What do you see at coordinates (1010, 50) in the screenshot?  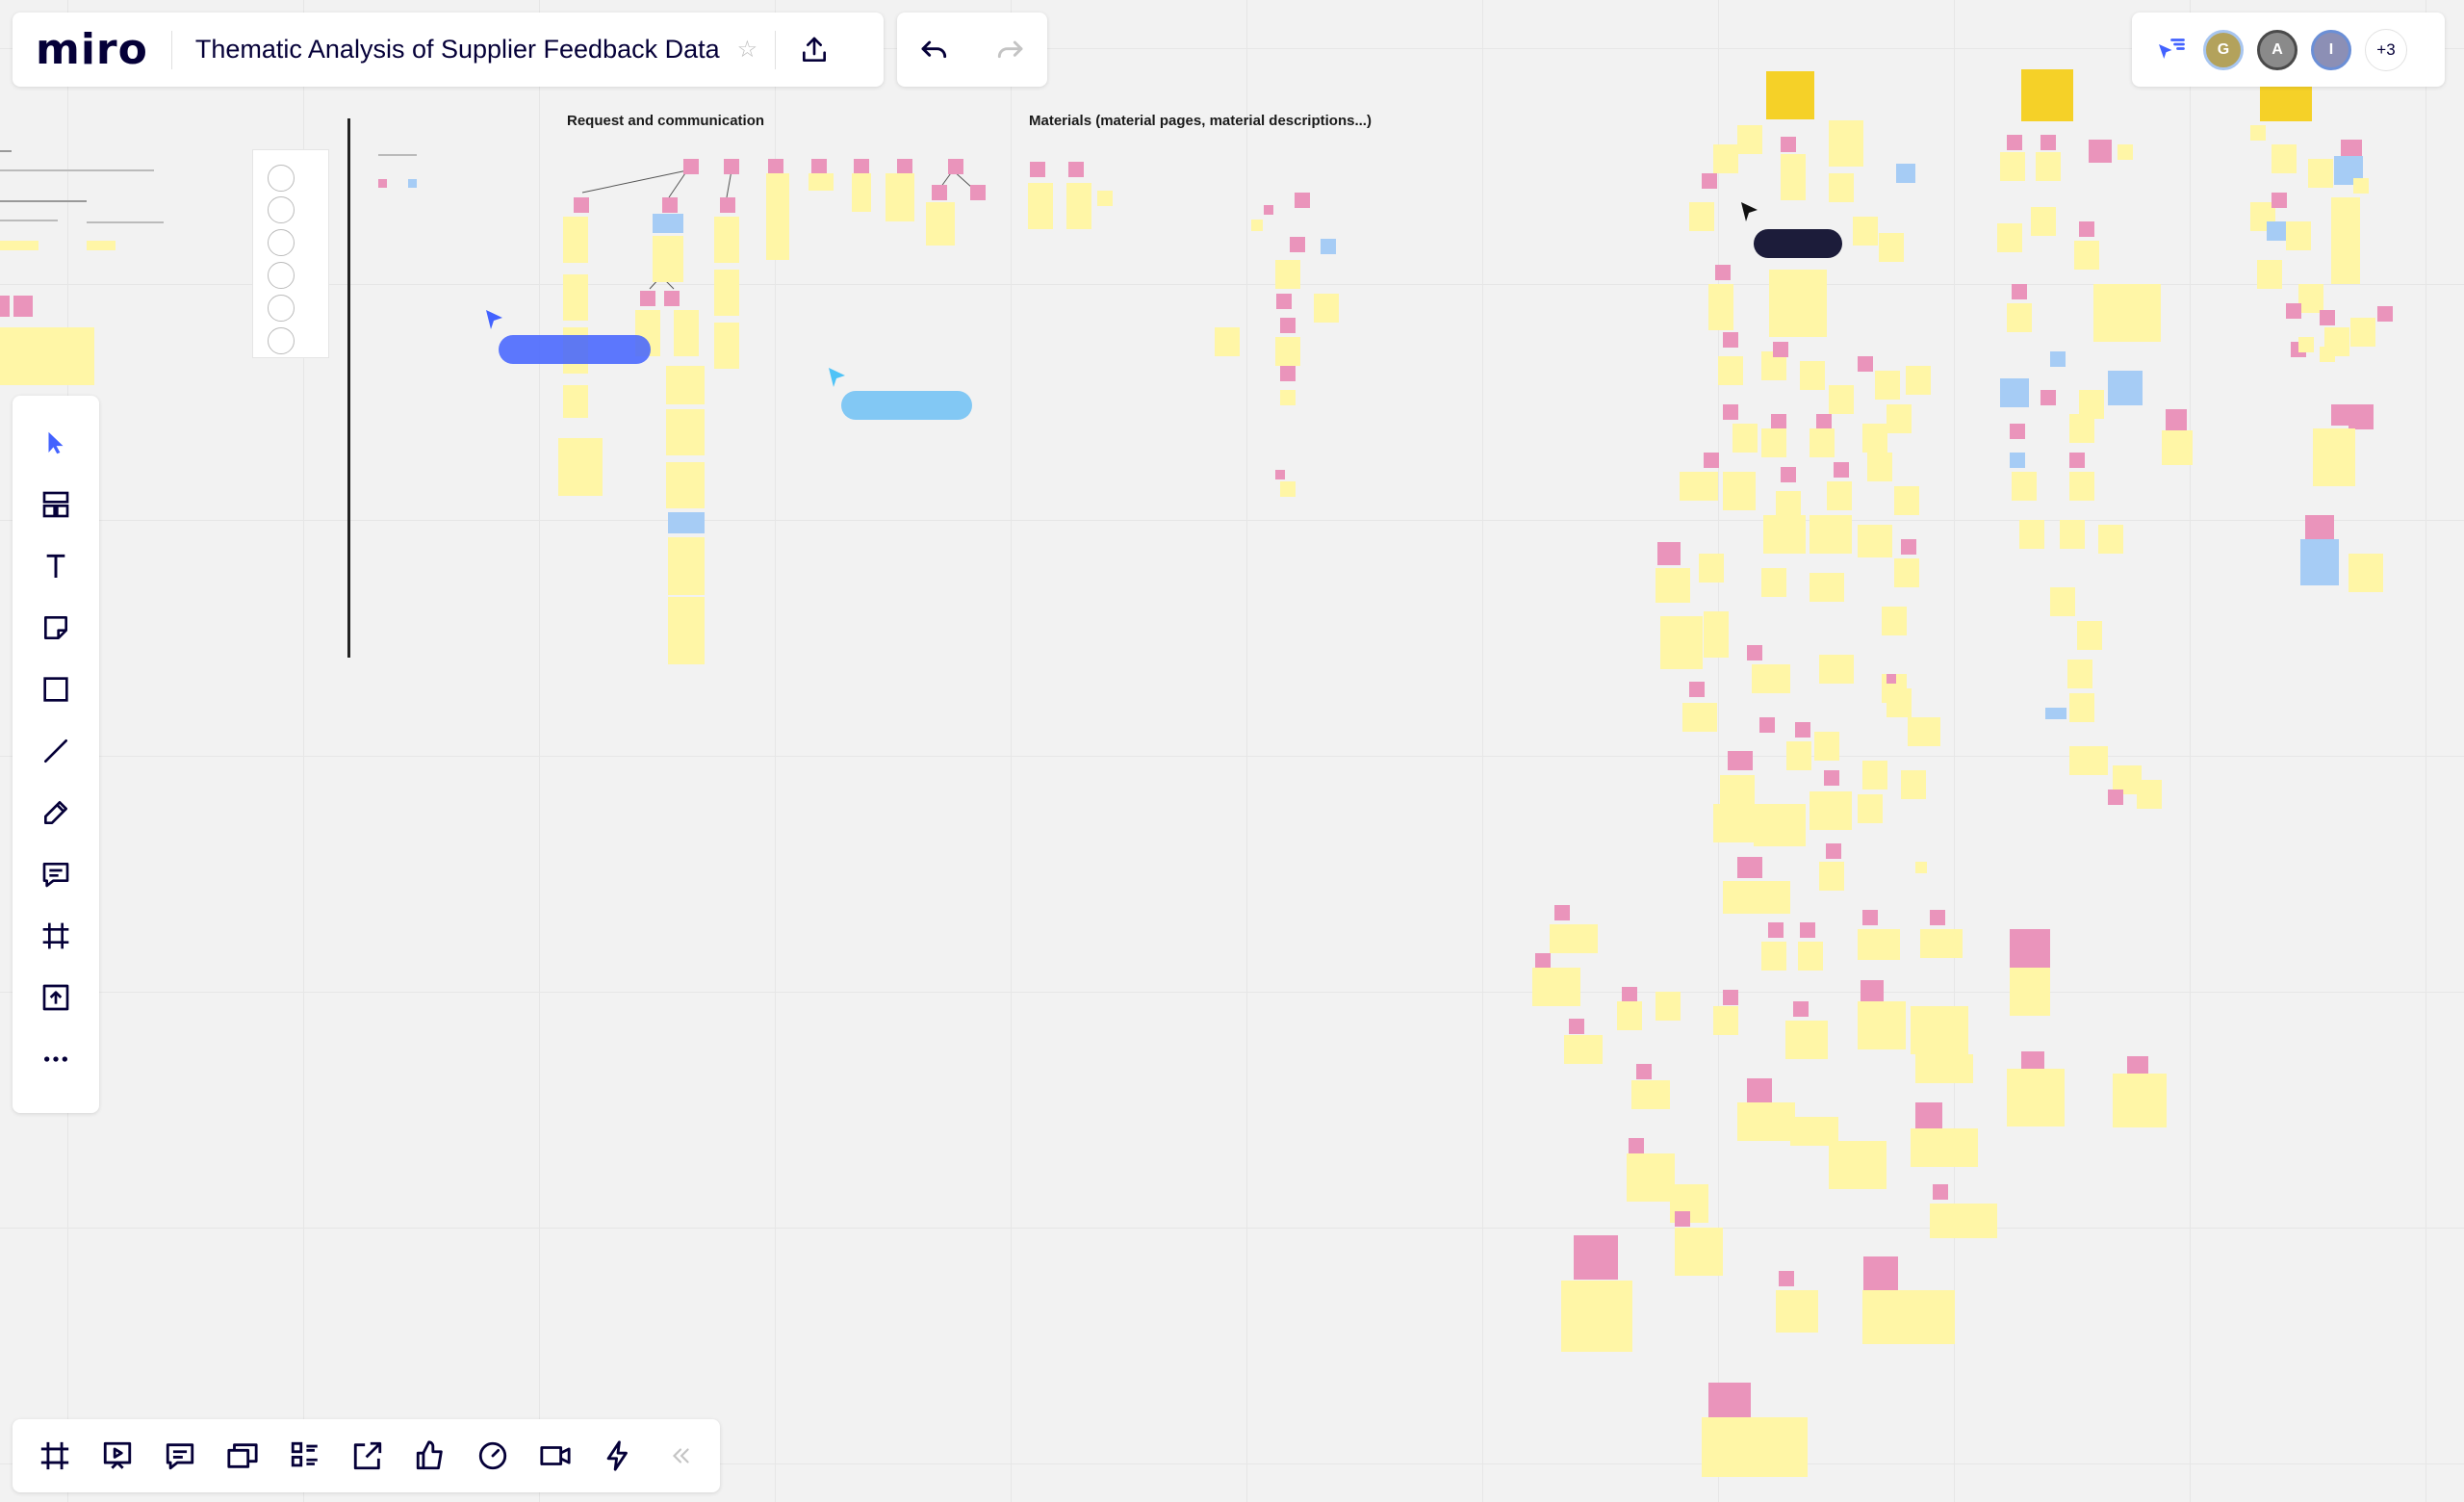 I see `redo-button` at bounding box center [1010, 50].